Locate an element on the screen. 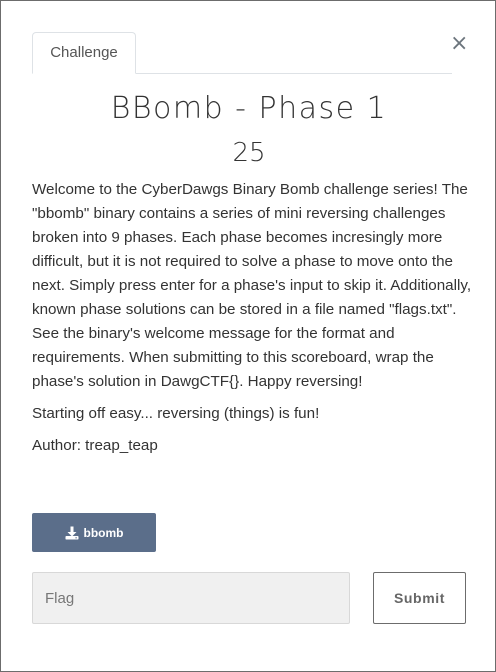  close-icon: × is located at coordinates (459, 44).